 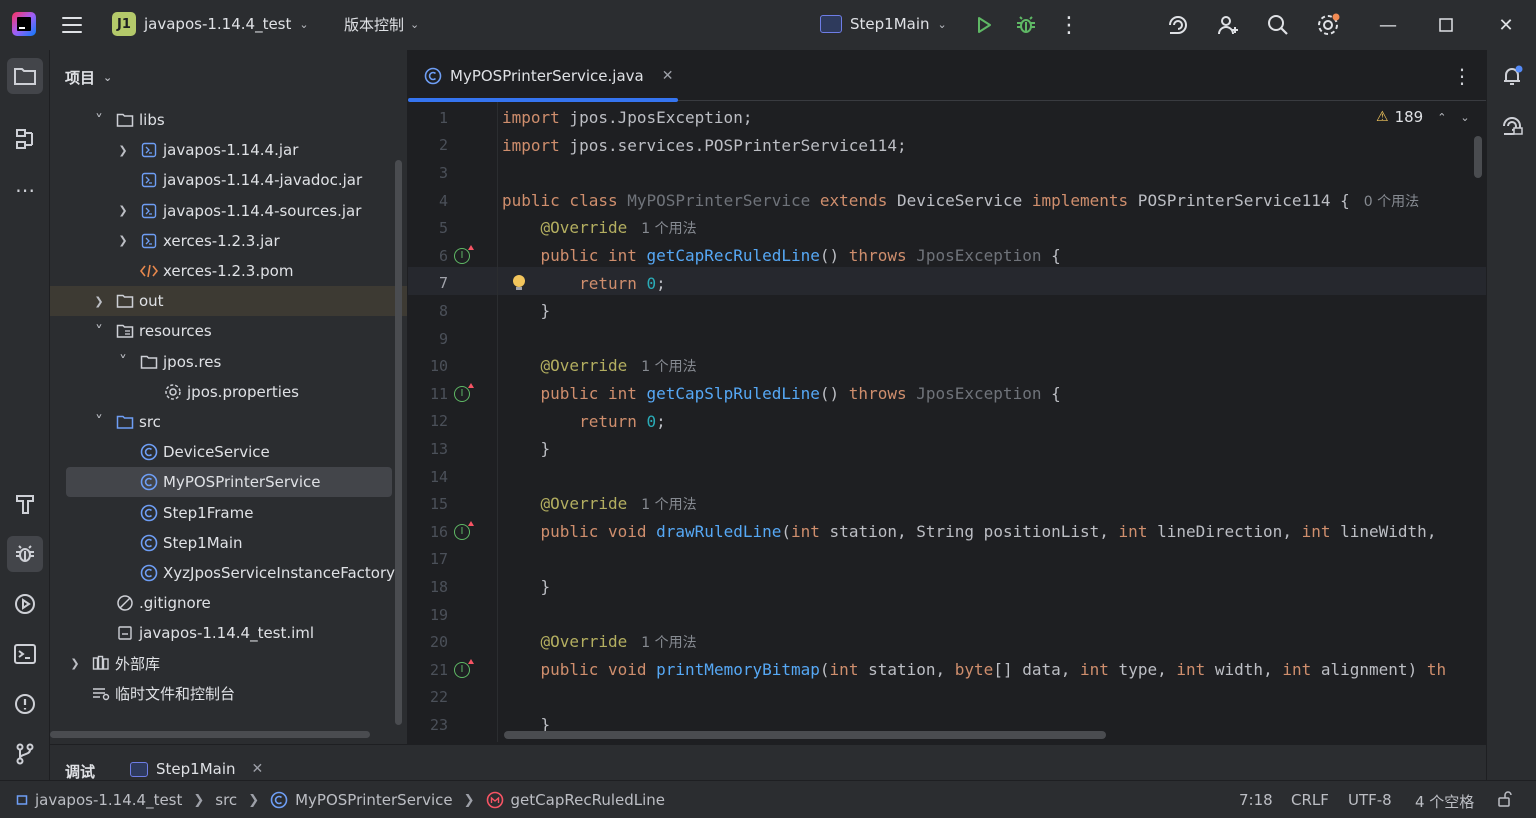 I want to click on gutter-line: 14, so click(x=453, y=477).